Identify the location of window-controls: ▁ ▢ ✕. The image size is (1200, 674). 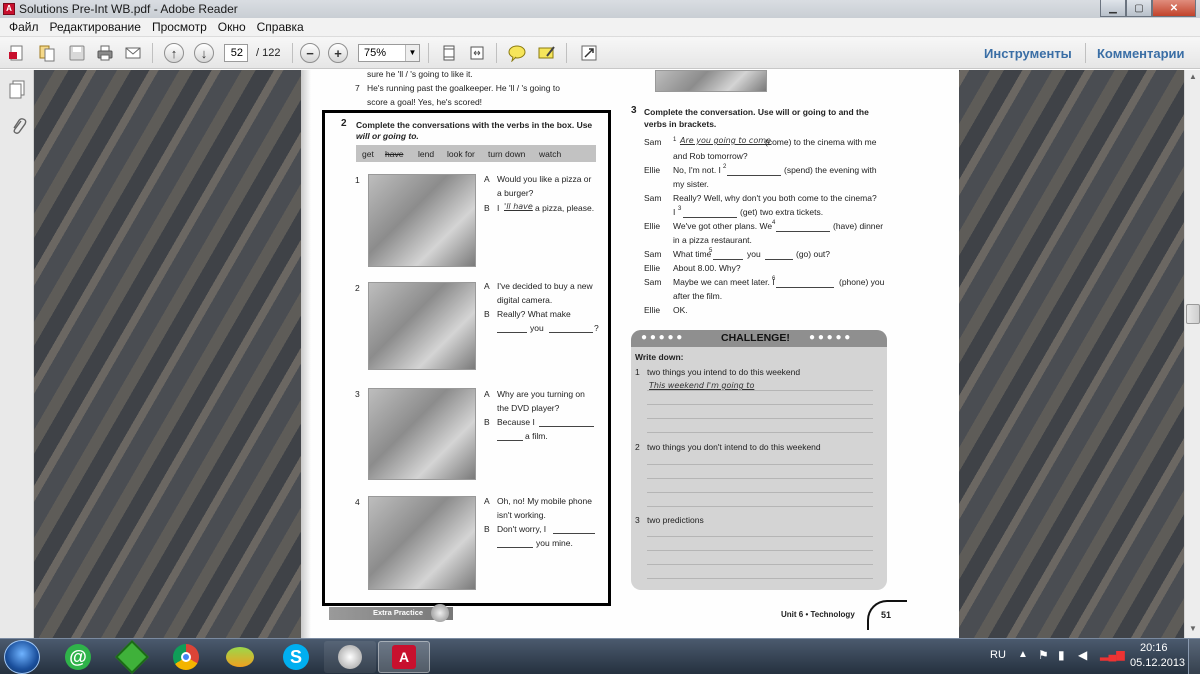
(1148, 8).